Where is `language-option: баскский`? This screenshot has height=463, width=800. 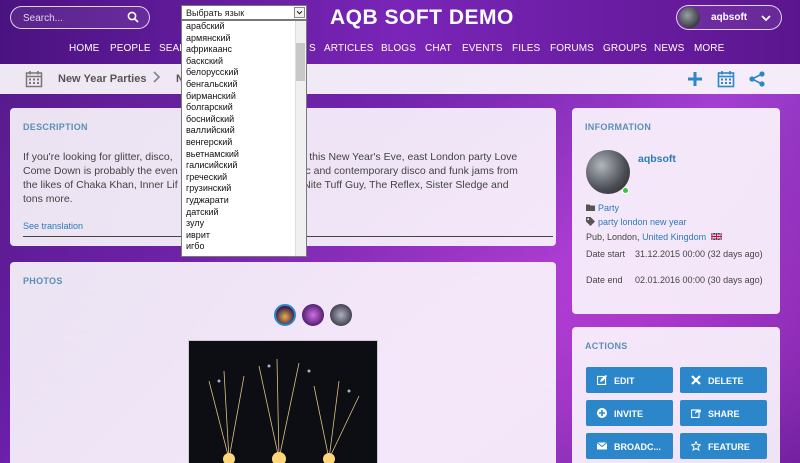 language-option: баскский is located at coordinates (239, 62).